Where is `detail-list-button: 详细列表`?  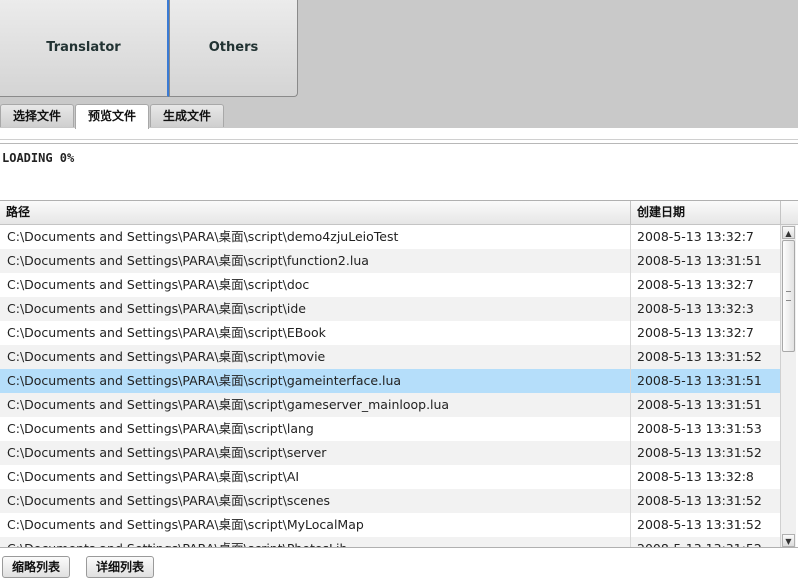
detail-list-button: 详细列表 is located at coordinates (120, 567).